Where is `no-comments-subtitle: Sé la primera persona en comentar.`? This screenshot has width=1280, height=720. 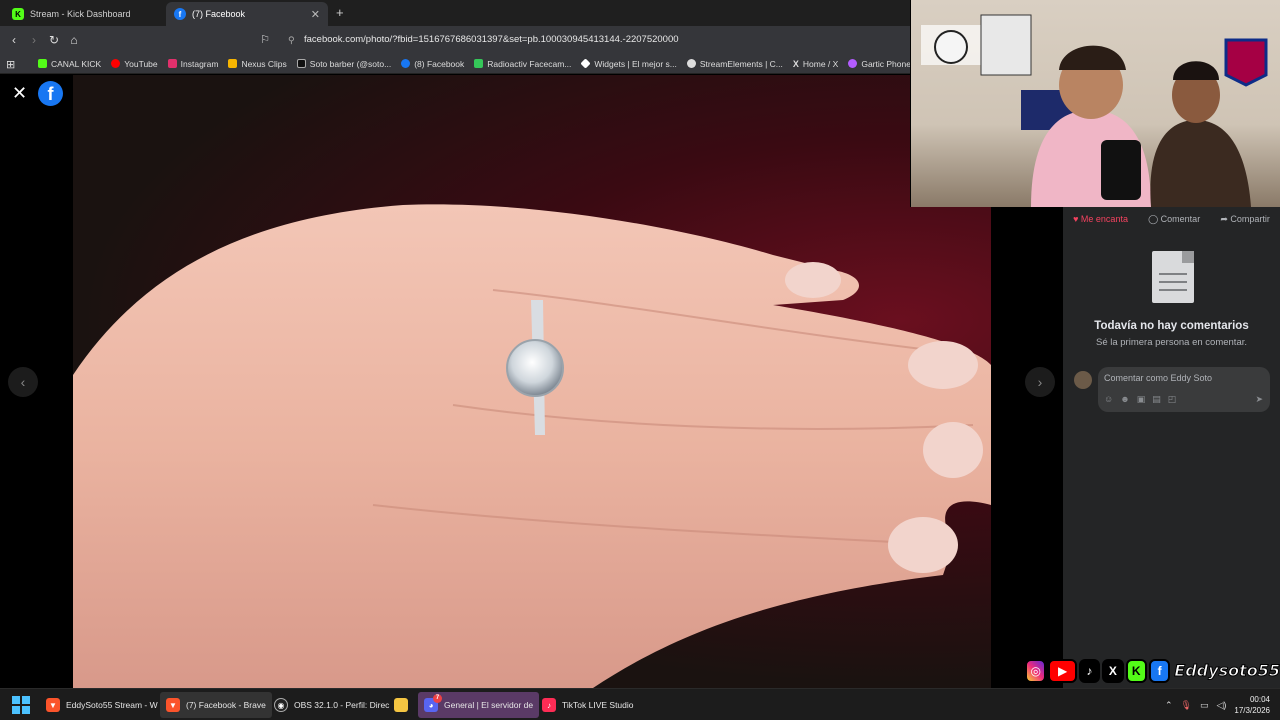
no-comments-subtitle: Sé la primera persona en comentar. is located at coordinates (1171, 342).